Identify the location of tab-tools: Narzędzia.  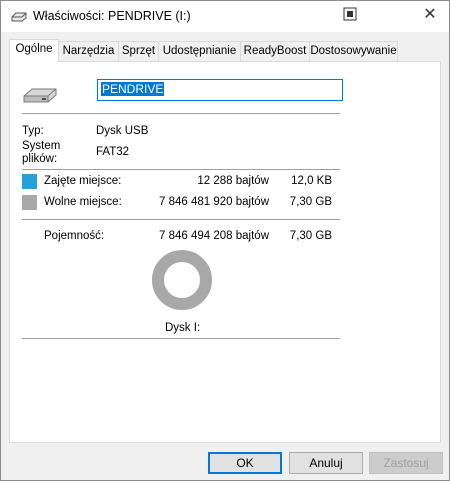
(88, 51).